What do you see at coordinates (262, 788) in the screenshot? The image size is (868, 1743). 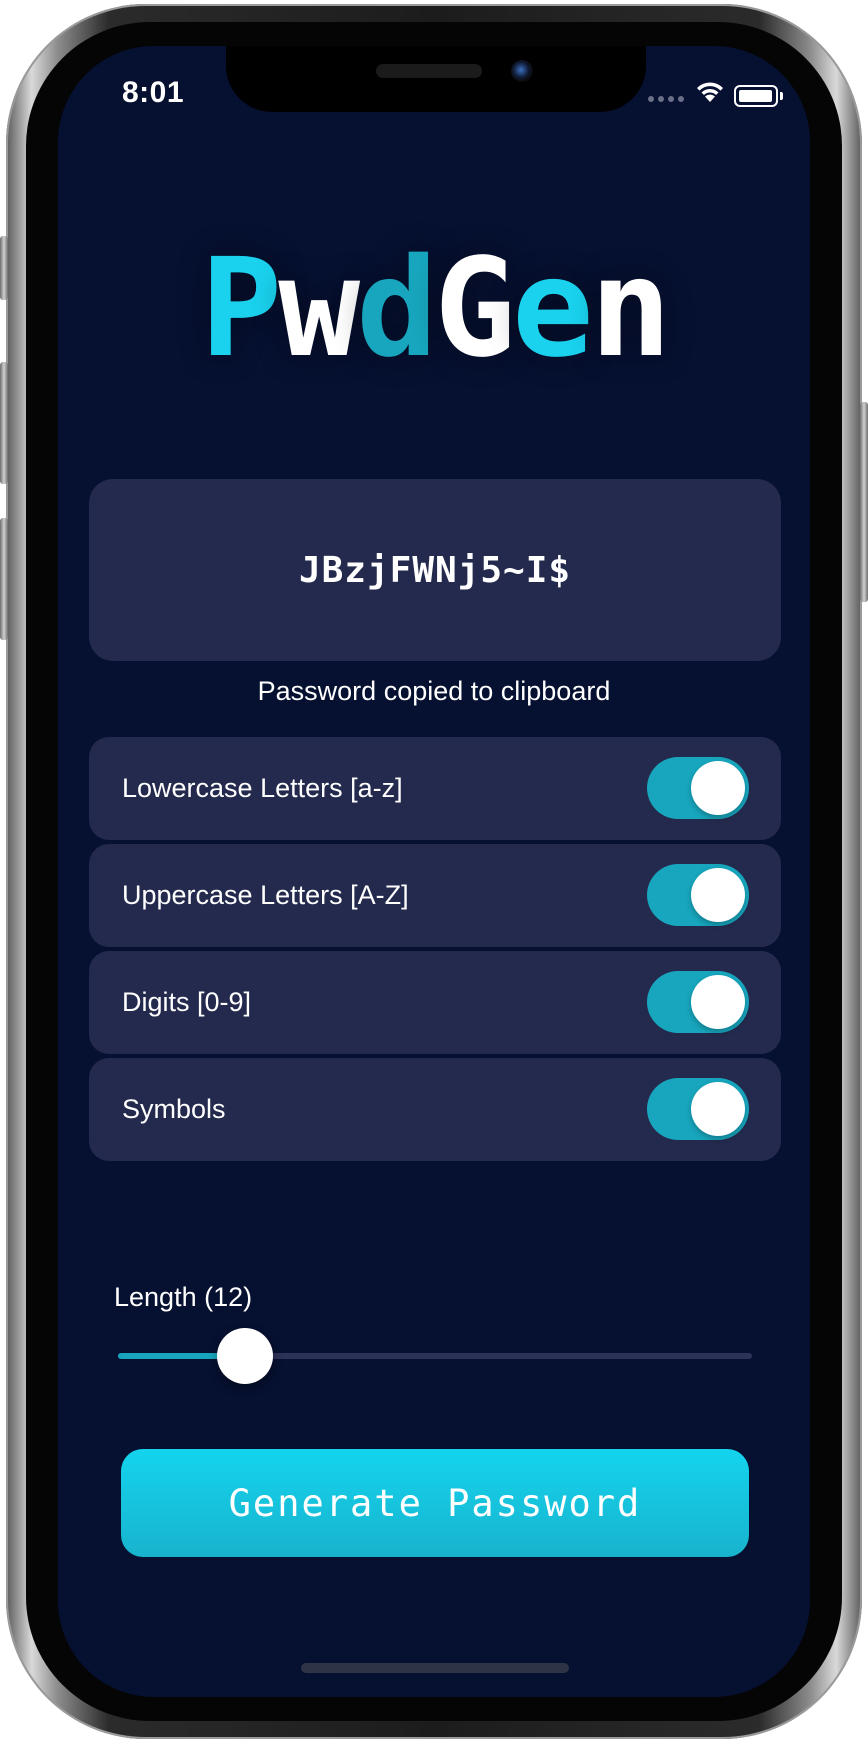 I see `option-label: Lowercase Letters [a-z]` at bounding box center [262, 788].